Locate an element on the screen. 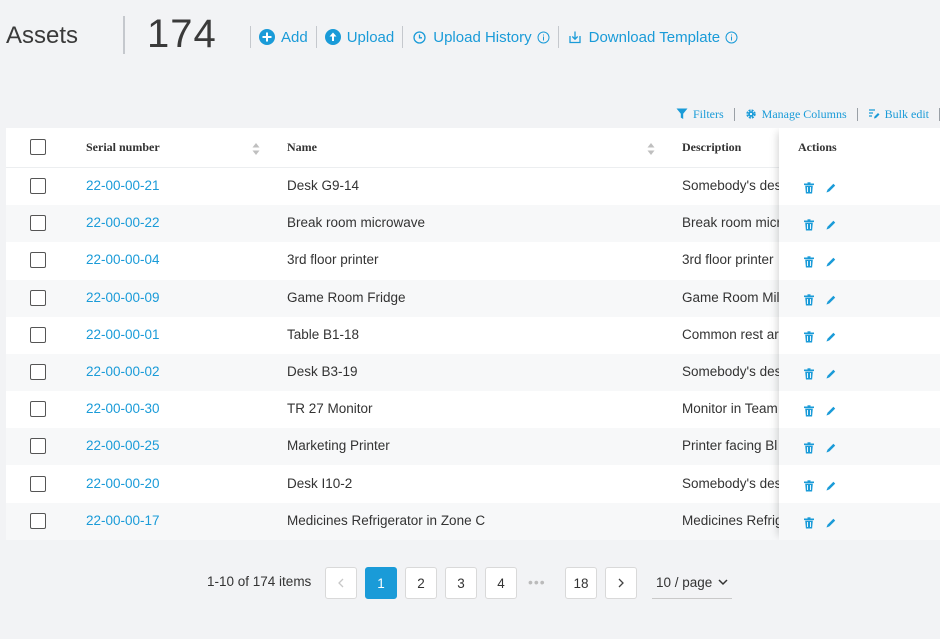  filters-button: Filters is located at coordinates (700, 114).